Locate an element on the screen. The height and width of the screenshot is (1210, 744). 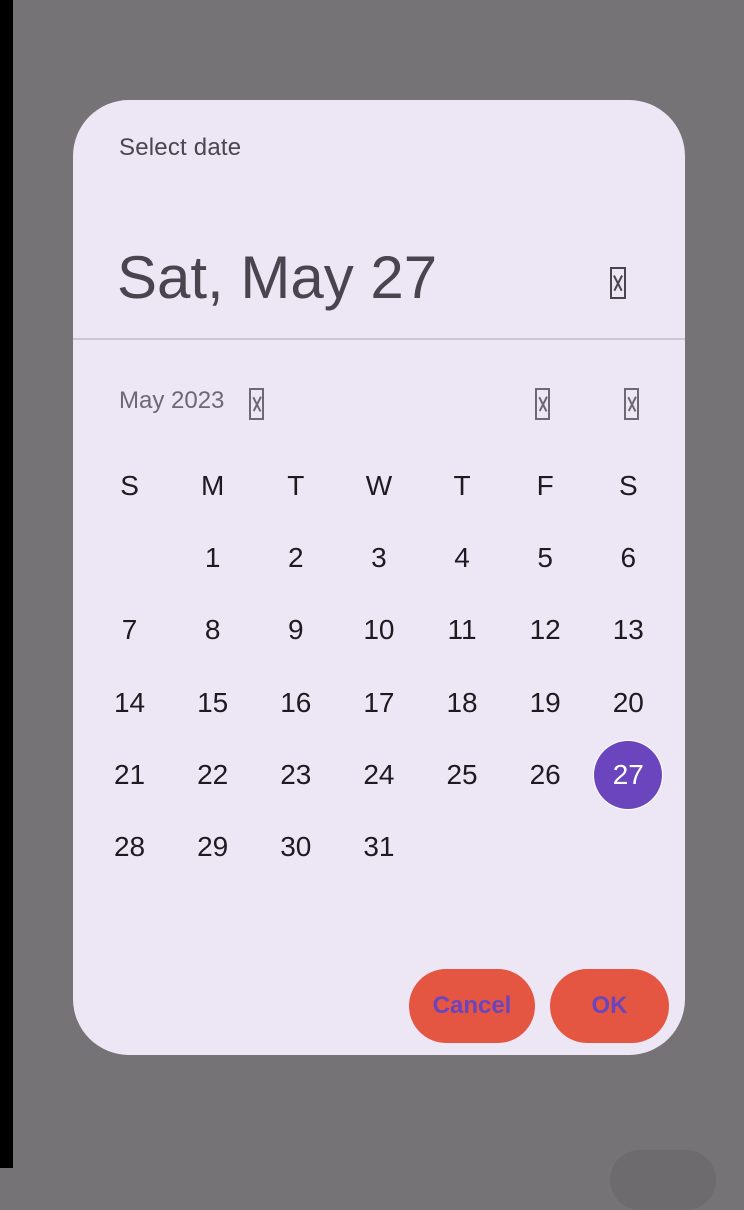
calendar-day: 3 is located at coordinates (378, 558).